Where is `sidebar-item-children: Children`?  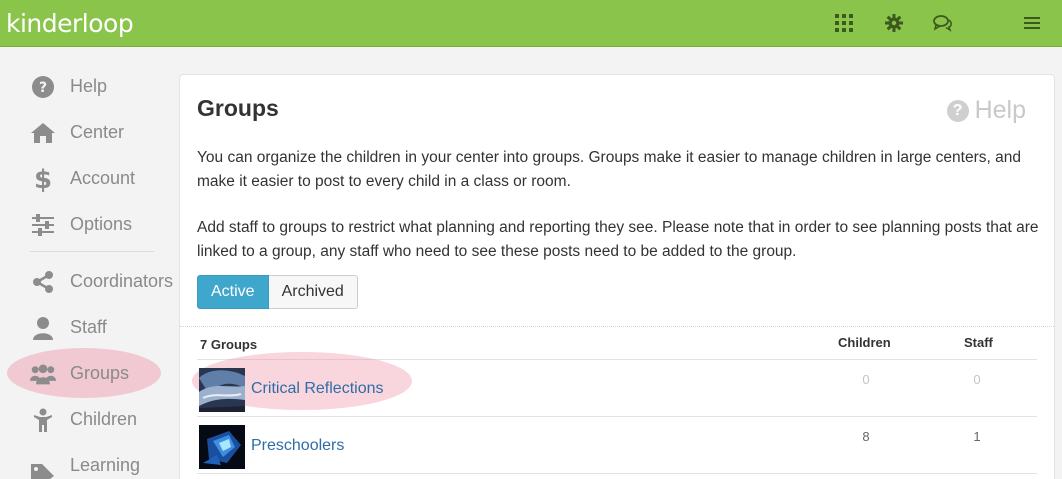
sidebar-item-children: Children is located at coordinates (89, 419).